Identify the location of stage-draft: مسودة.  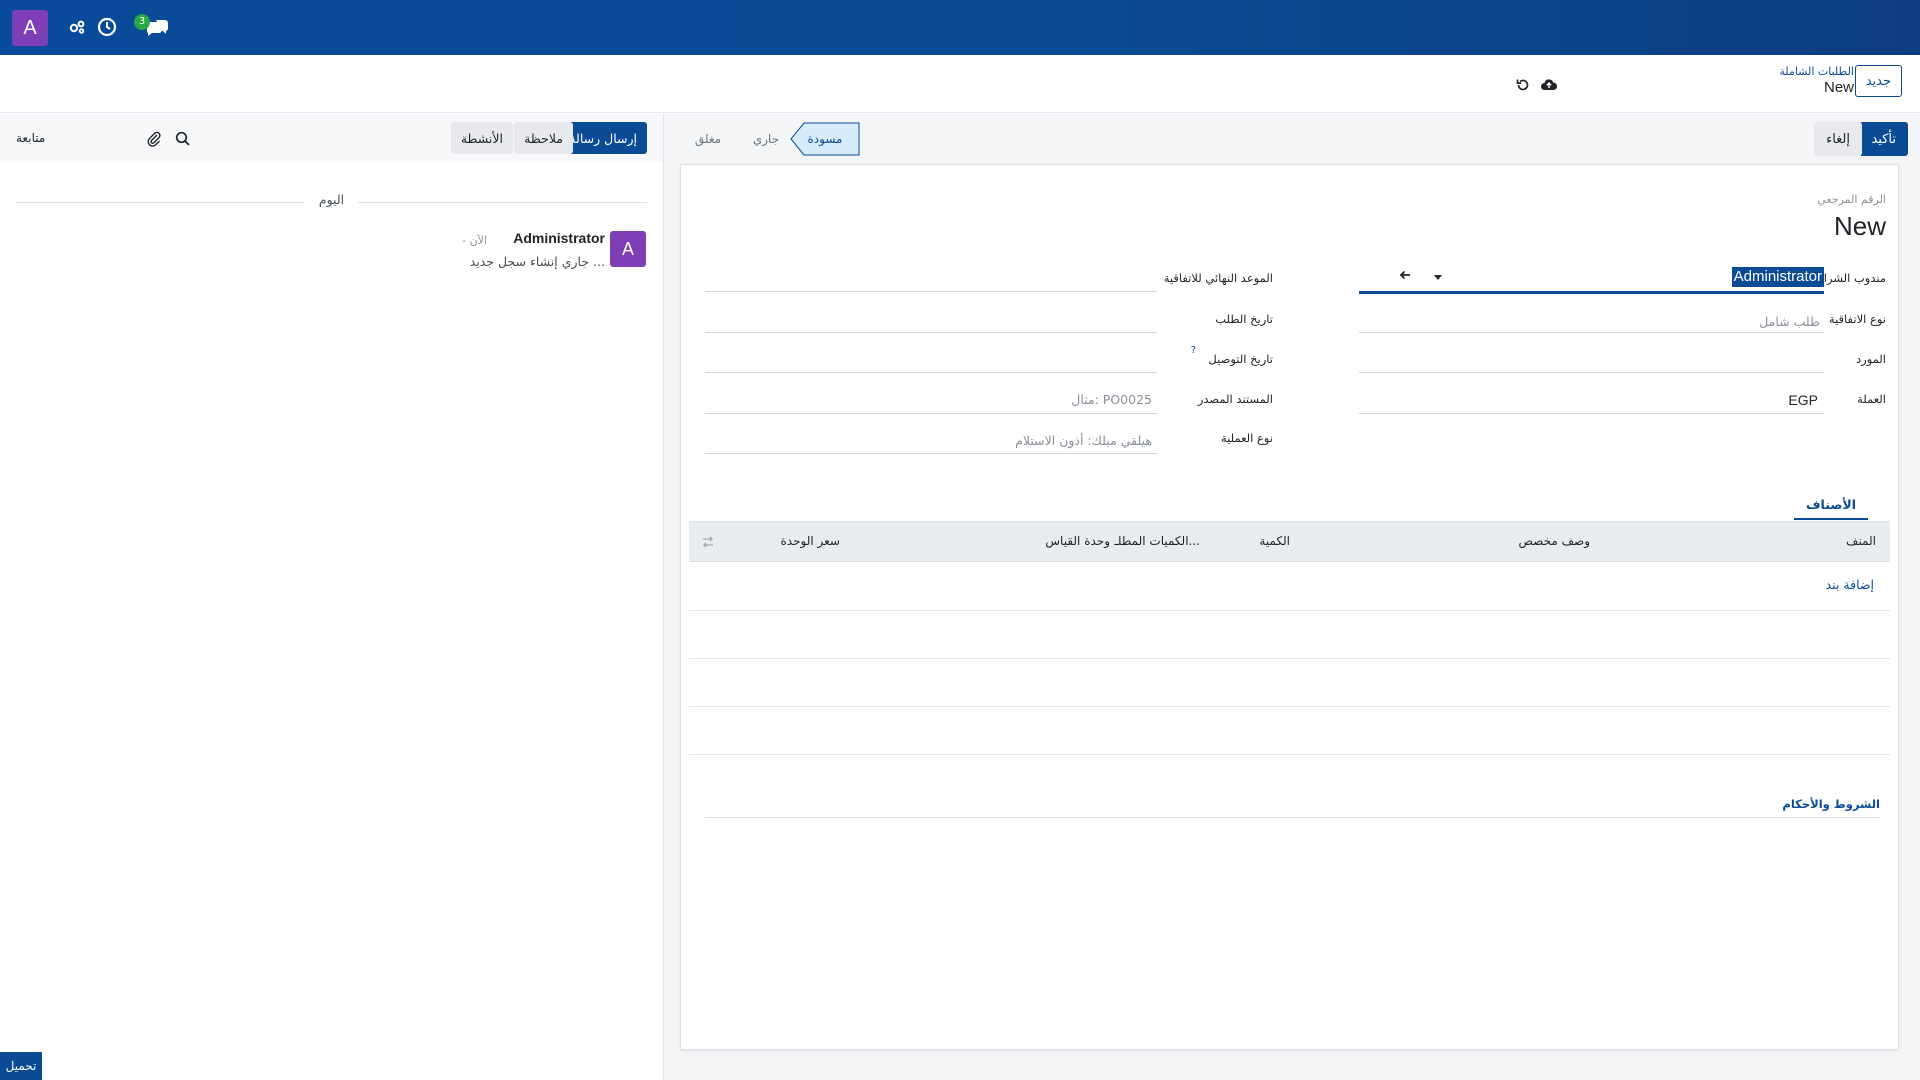
(825, 139).